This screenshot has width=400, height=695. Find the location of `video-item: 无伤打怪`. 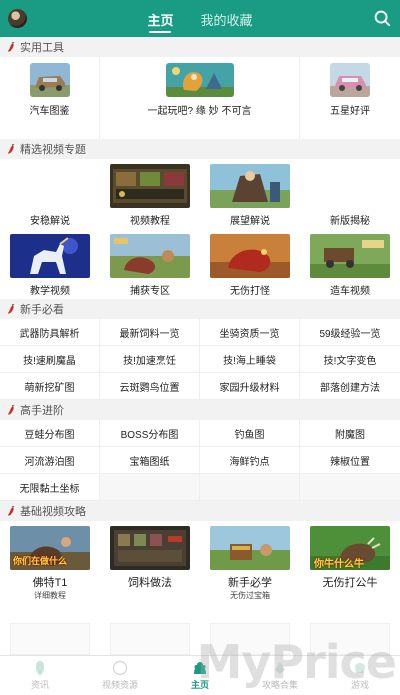

video-item: 无伤打怪 is located at coordinates (250, 264).